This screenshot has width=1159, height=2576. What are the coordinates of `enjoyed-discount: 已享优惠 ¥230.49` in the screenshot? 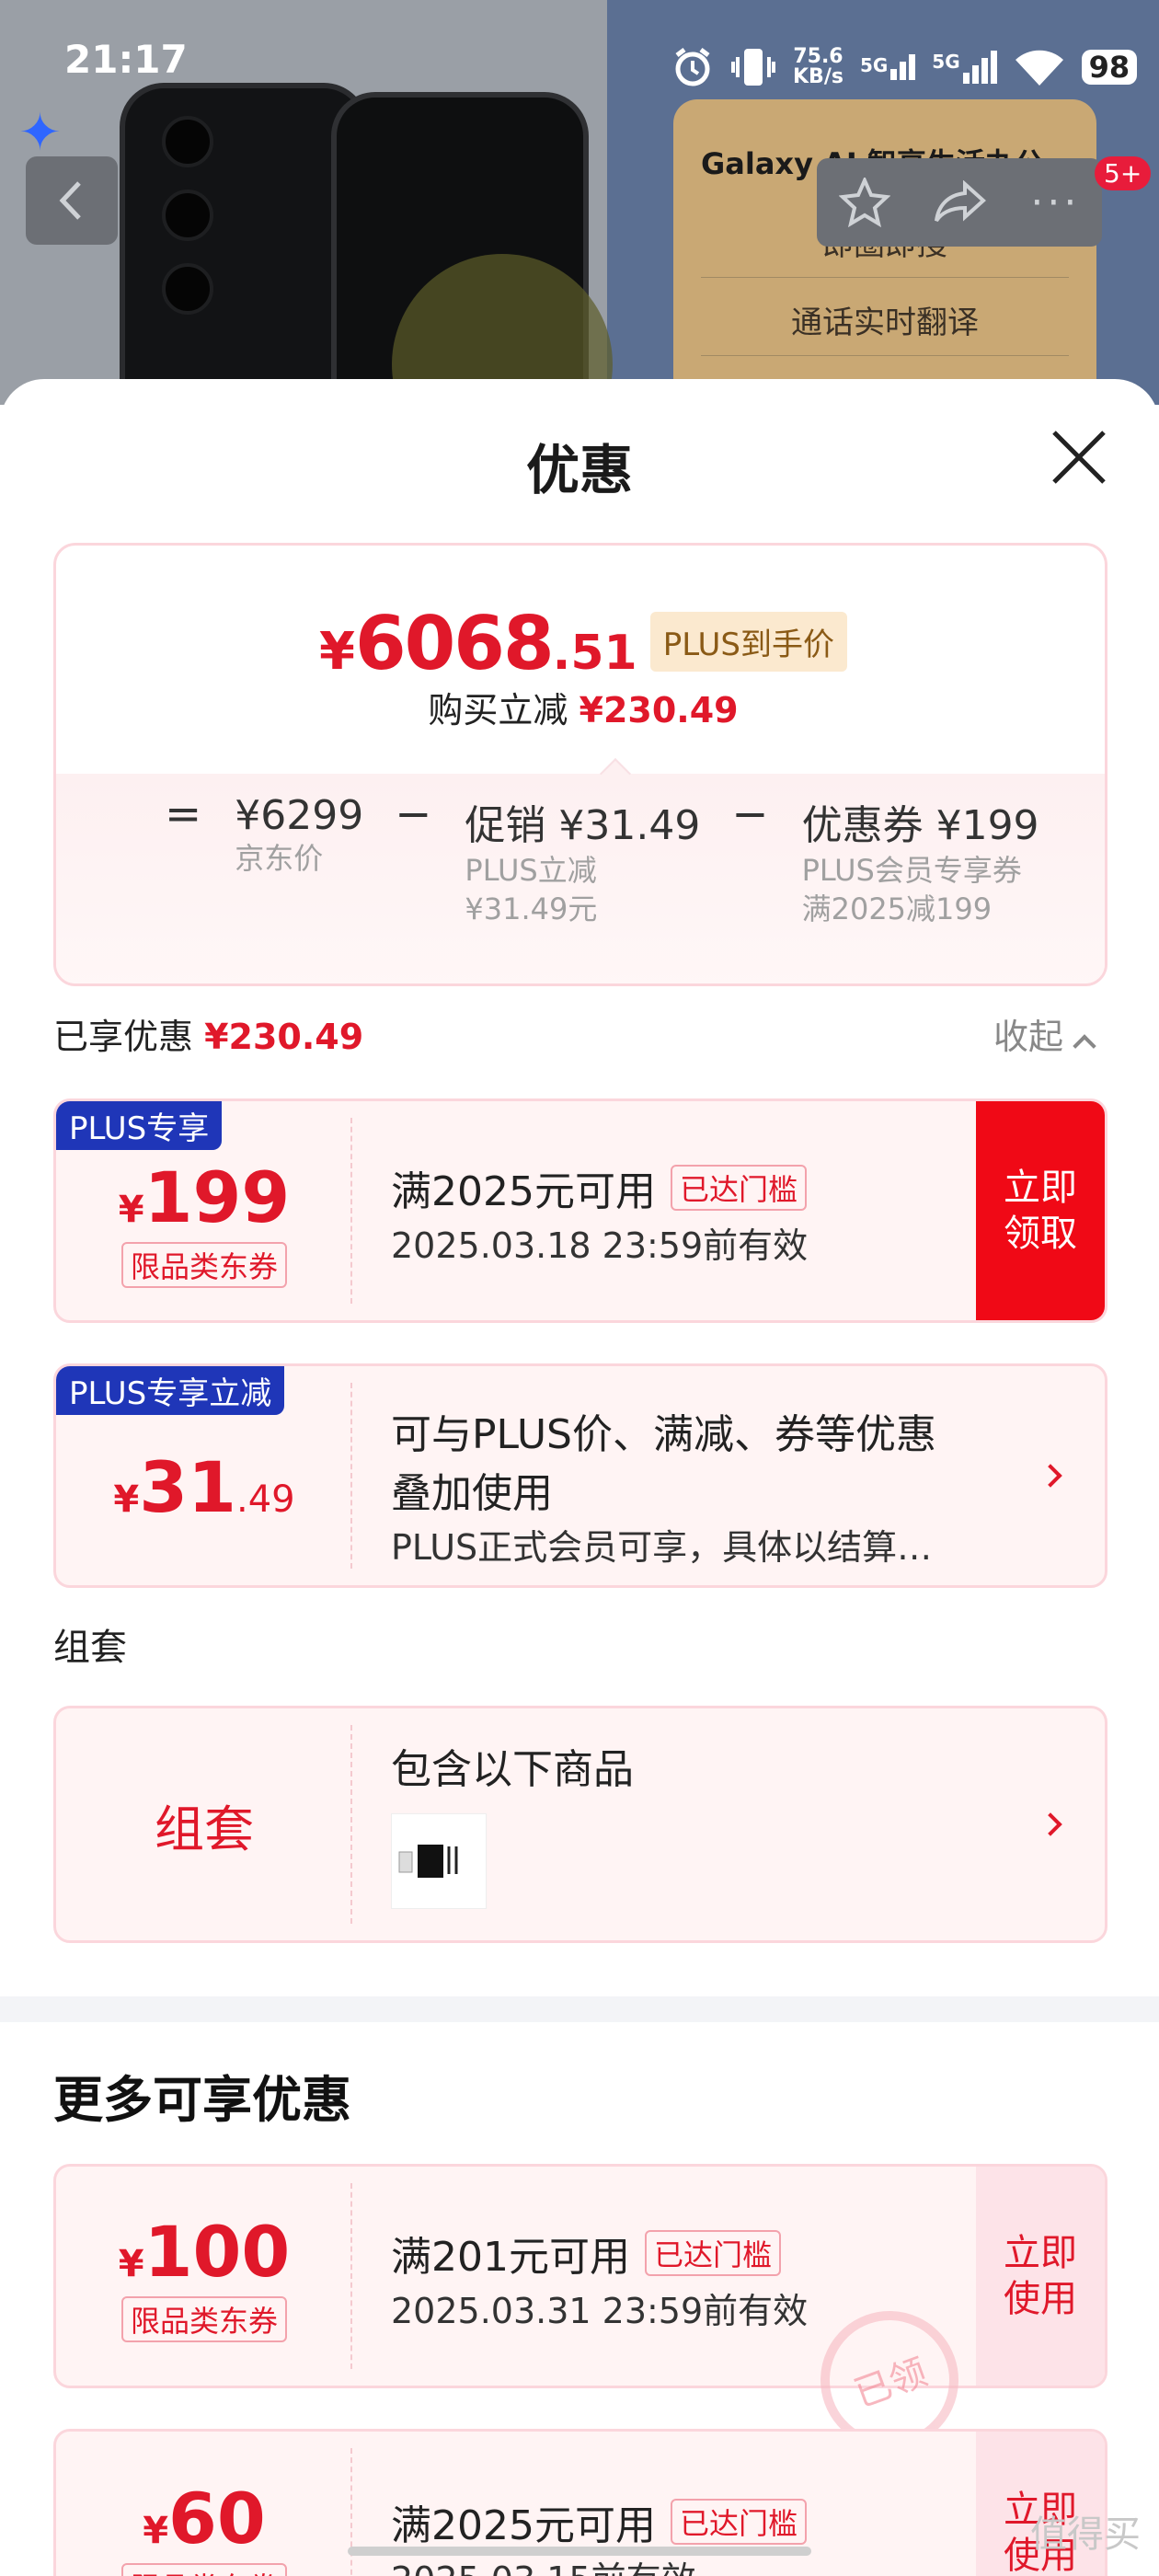 It's located at (208, 1037).